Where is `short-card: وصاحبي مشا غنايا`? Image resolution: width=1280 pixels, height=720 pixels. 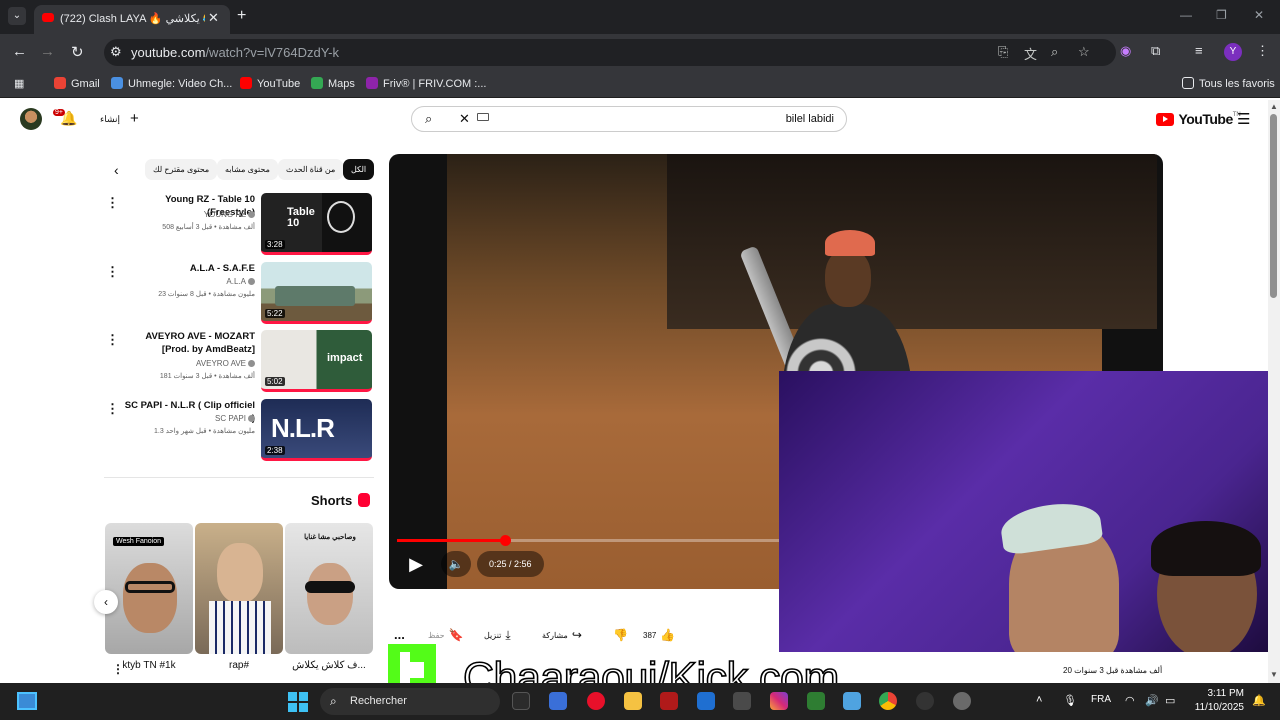 short-card: وصاحبي مشا غنايا is located at coordinates (329, 588).